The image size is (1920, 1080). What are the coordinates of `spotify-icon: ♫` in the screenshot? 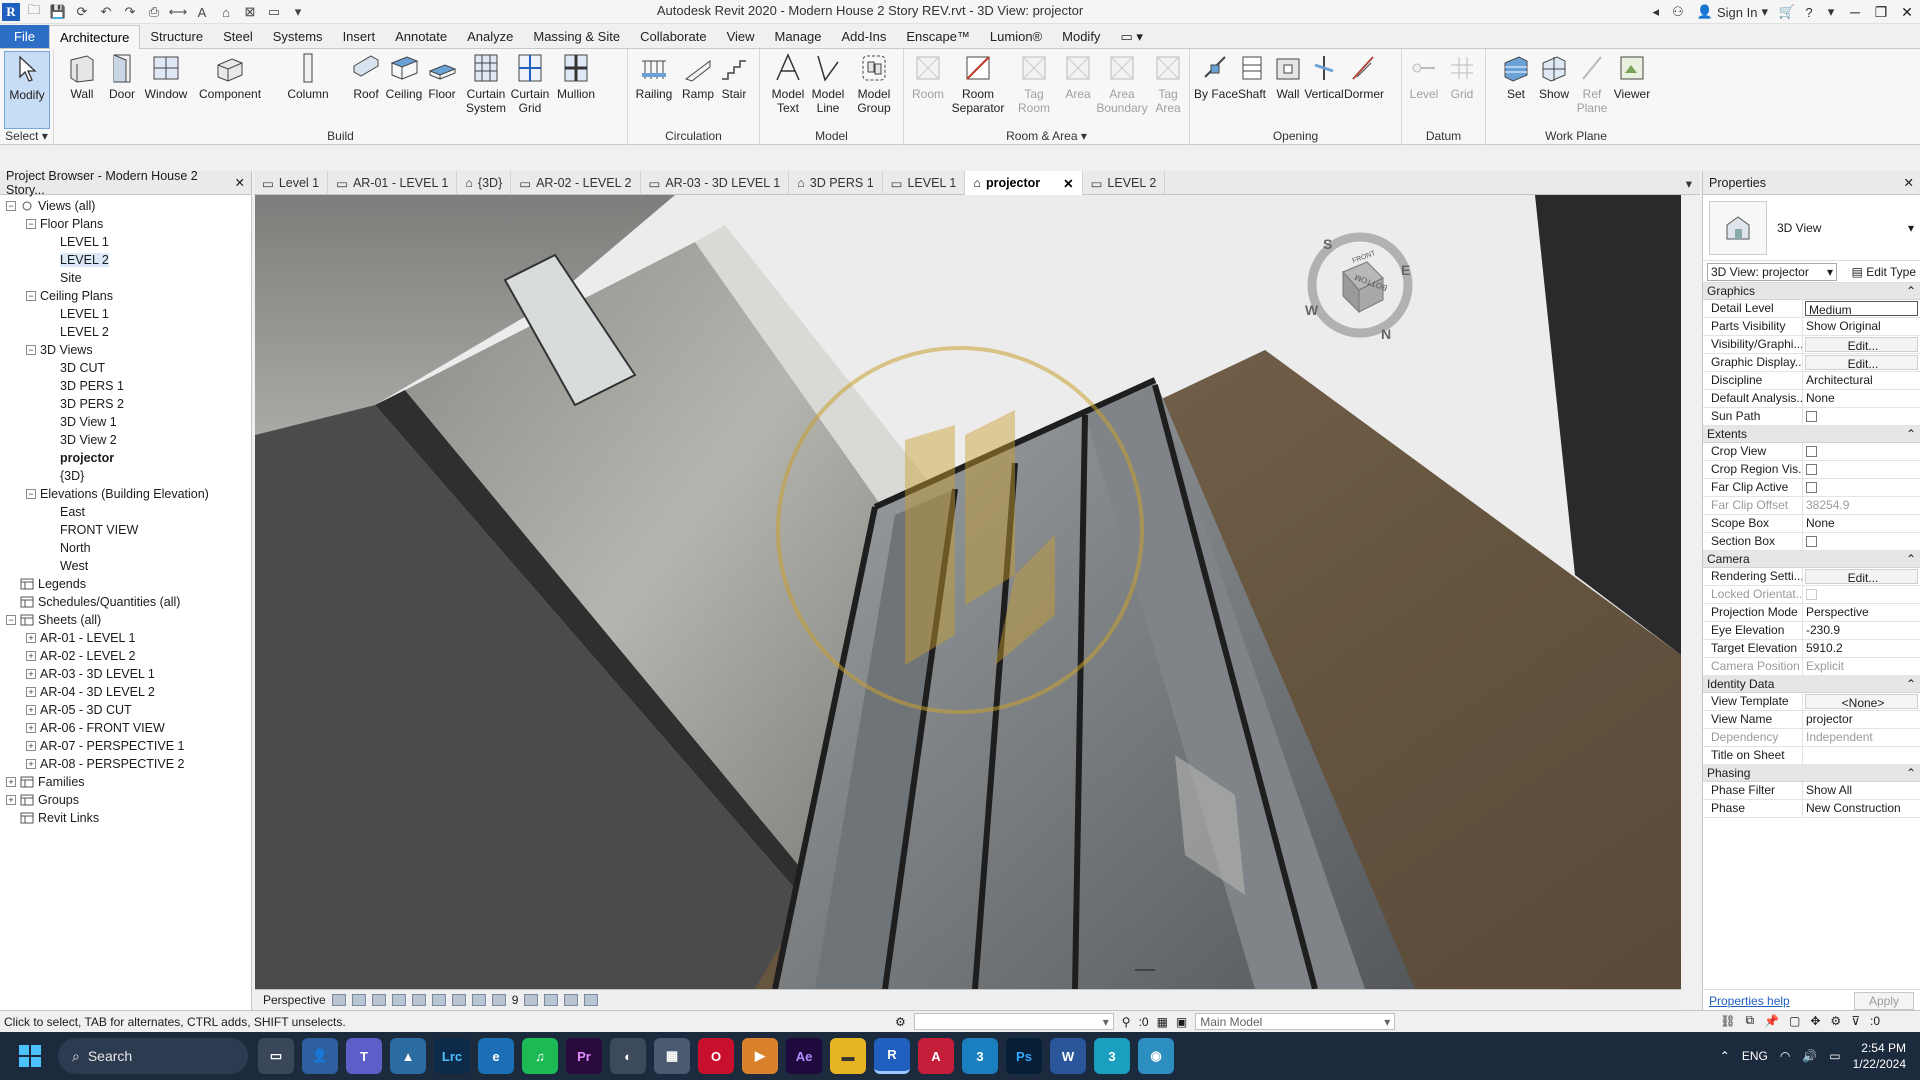 It's located at (540, 1056).